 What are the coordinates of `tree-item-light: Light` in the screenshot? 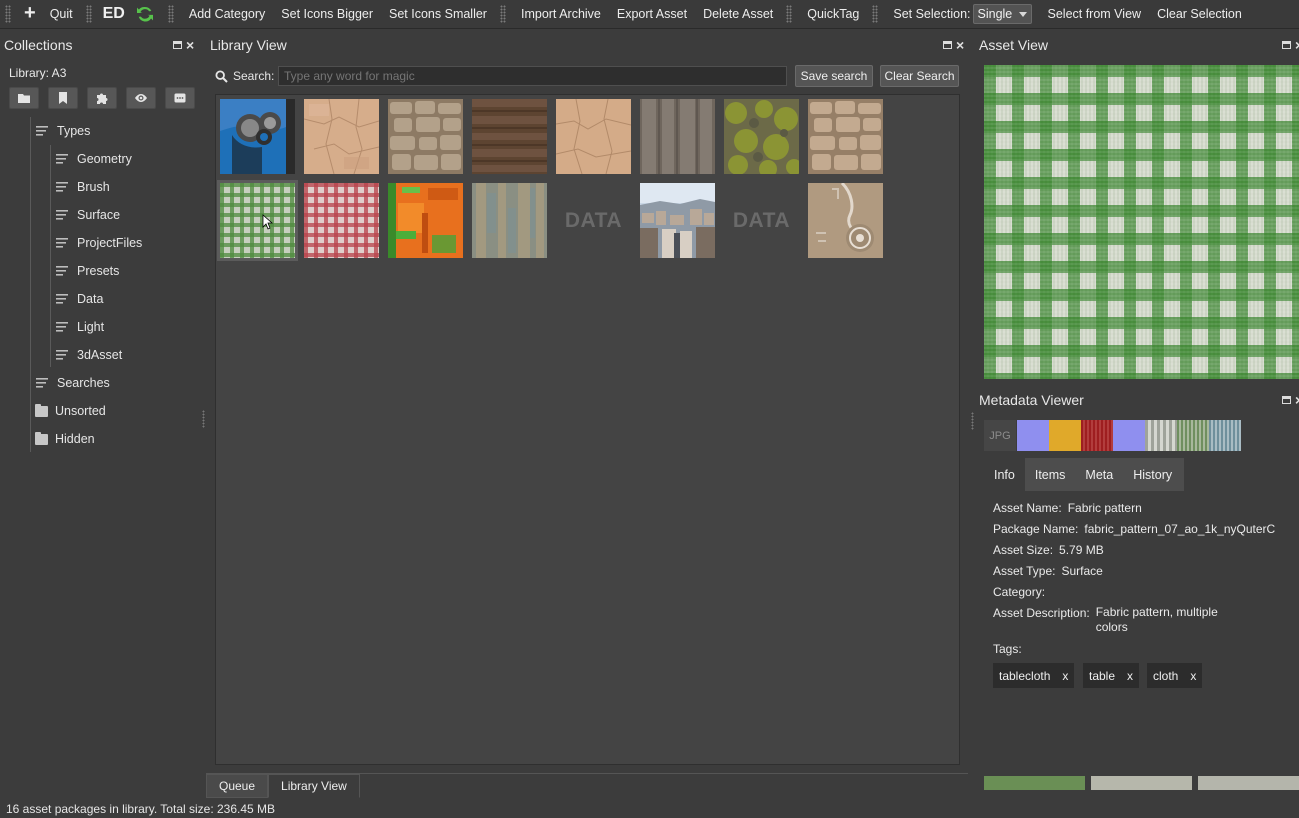 It's located at (80, 327).